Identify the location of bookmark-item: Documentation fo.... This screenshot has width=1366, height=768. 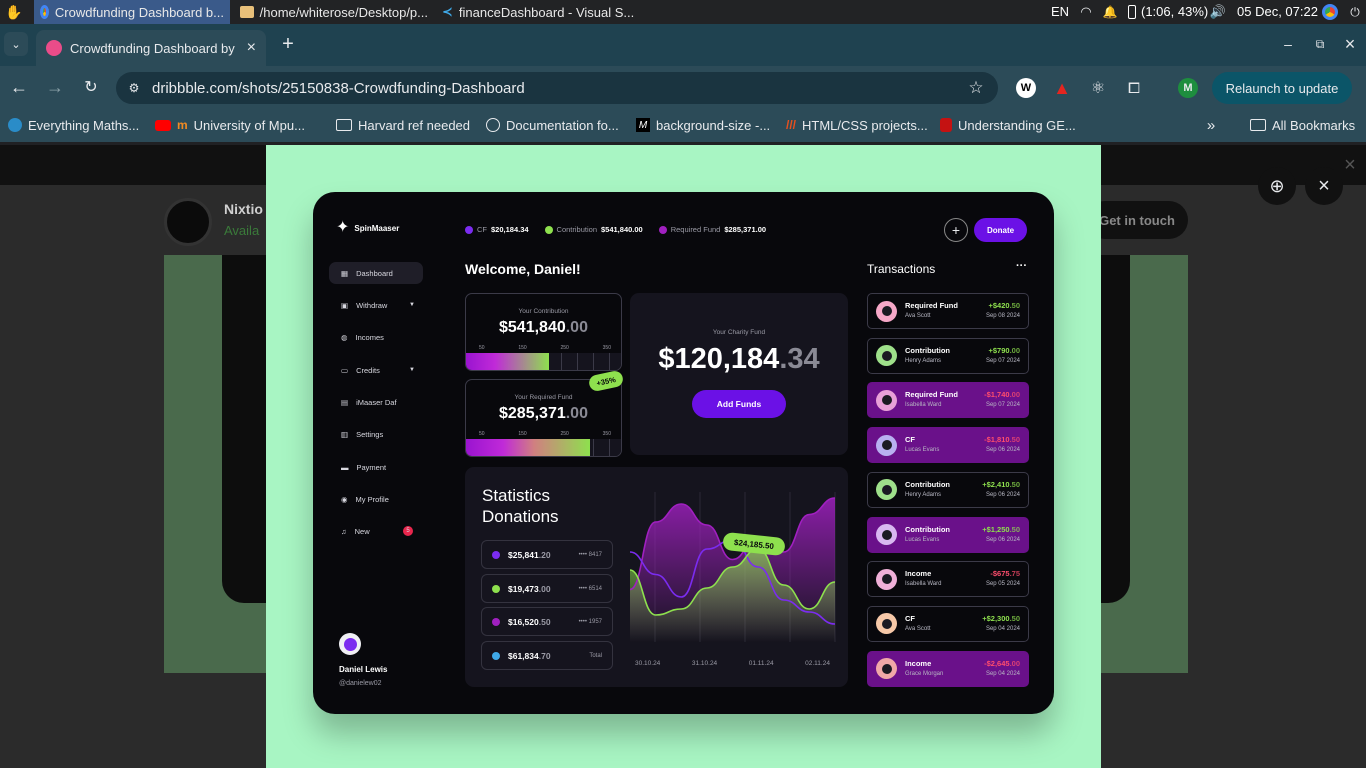
(552, 125).